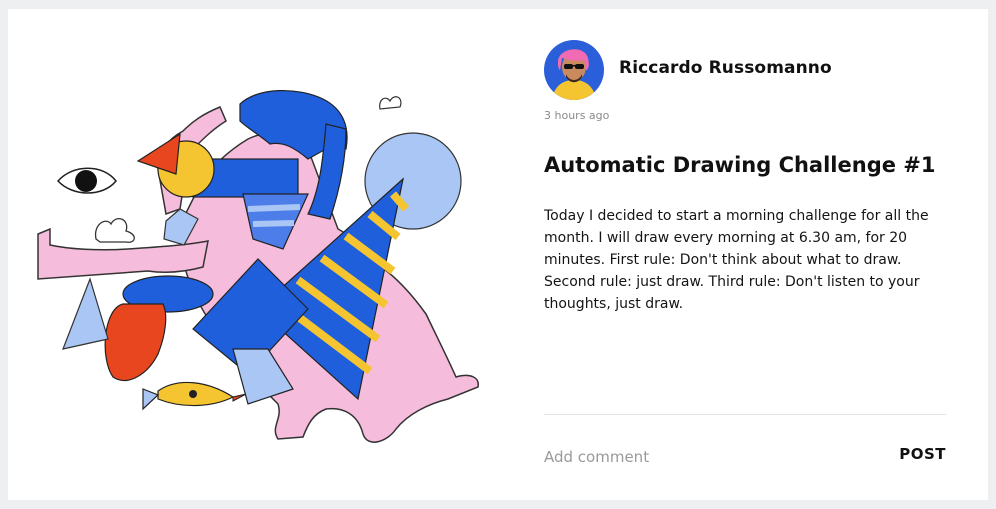  Describe the element at coordinates (574, 70) in the screenshot. I see `user-avatar-icon` at that location.